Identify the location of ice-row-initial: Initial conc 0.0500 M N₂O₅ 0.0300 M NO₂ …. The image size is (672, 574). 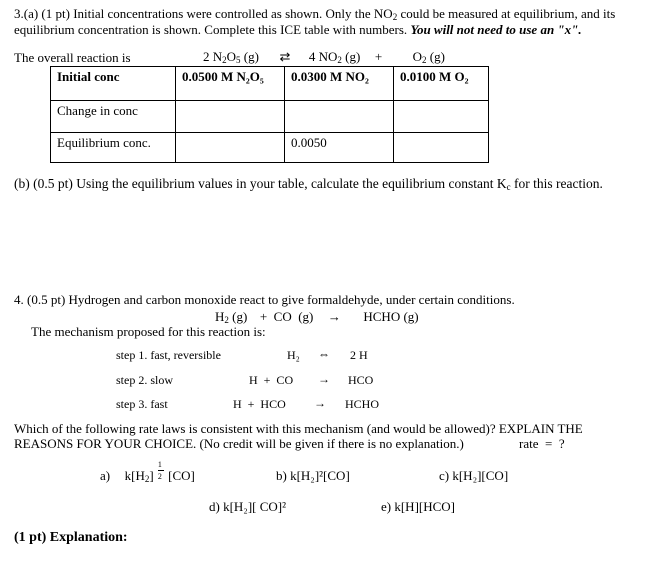
(269, 83).